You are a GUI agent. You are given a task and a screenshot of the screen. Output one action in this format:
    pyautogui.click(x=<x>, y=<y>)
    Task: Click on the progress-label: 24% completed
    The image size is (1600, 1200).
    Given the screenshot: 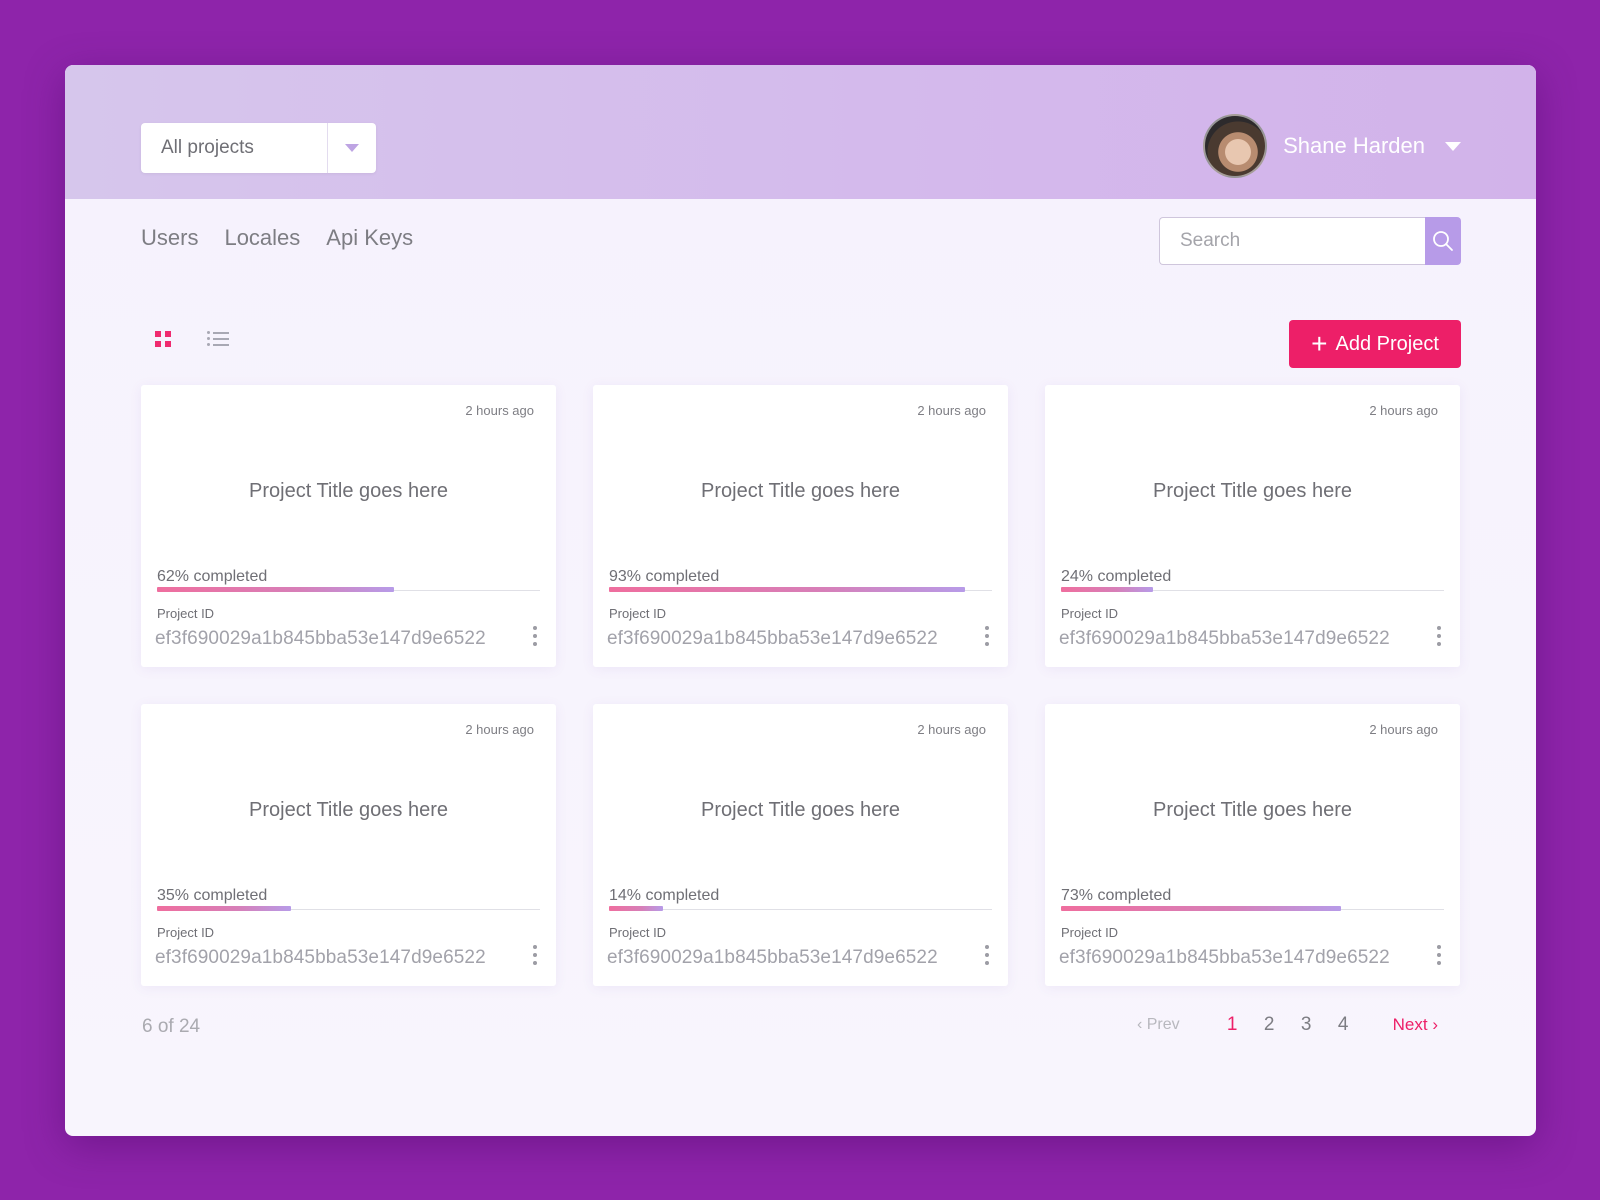 What is the action you would take?
    pyautogui.click(x=1116, y=576)
    